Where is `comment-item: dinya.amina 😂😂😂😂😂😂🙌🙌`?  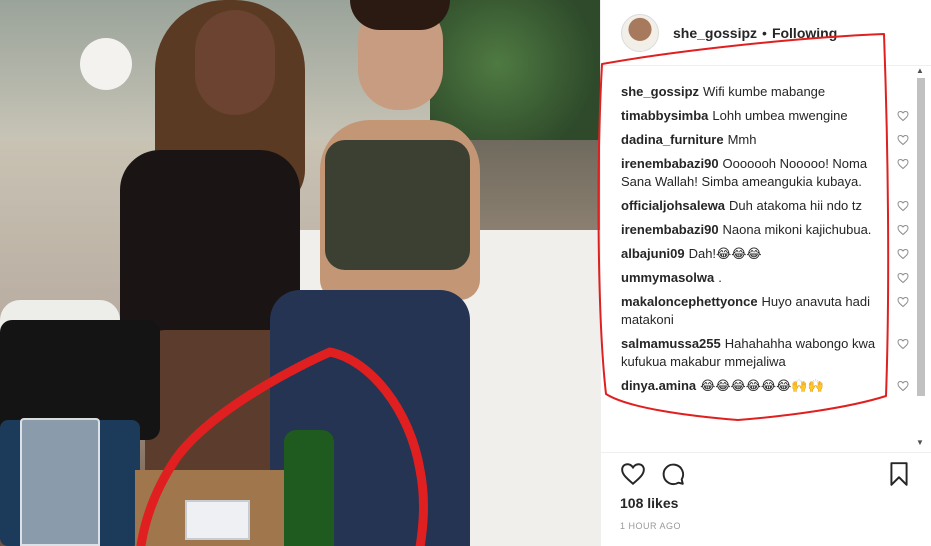
comment-item: dinya.amina 😂😂😂😂😂😂🙌🙌 is located at coordinates (766, 386).